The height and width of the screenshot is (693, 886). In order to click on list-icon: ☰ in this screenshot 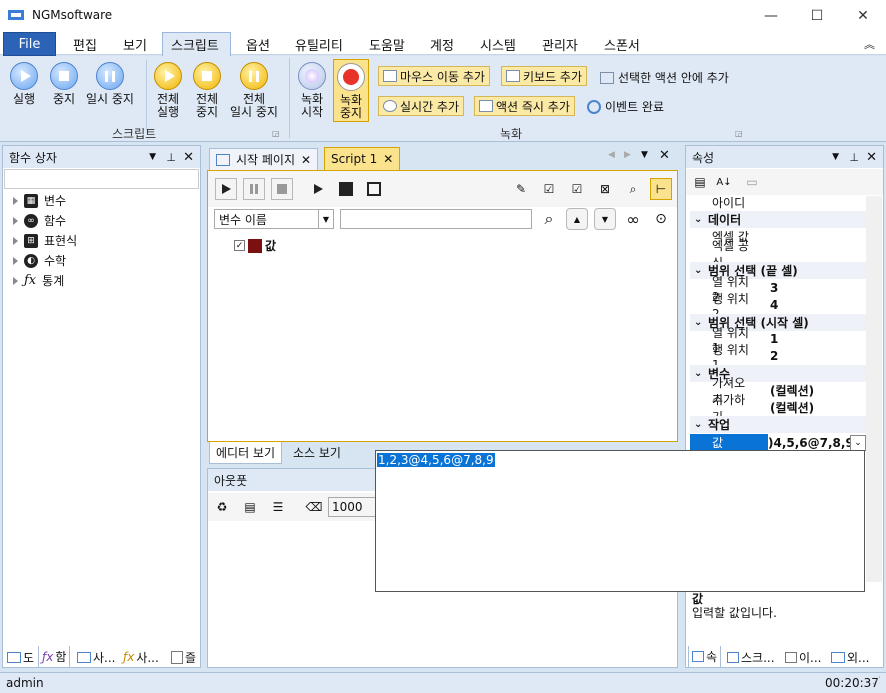, I will do `click(278, 507)`.